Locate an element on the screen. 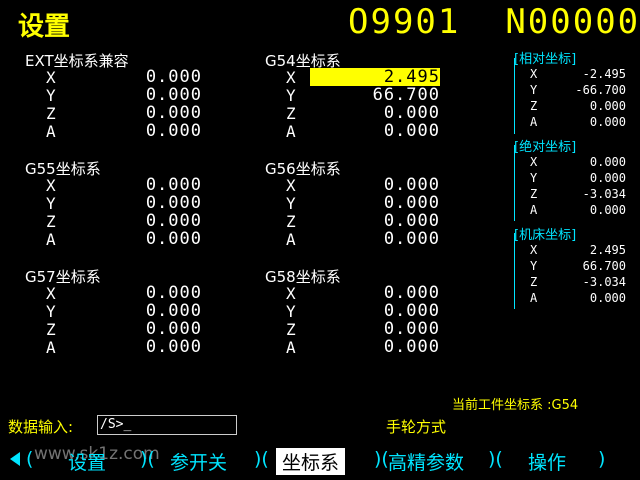 This screenshot has width=640, height=480. machine-x-value: 2.495 is located at coordinates (607, 250).